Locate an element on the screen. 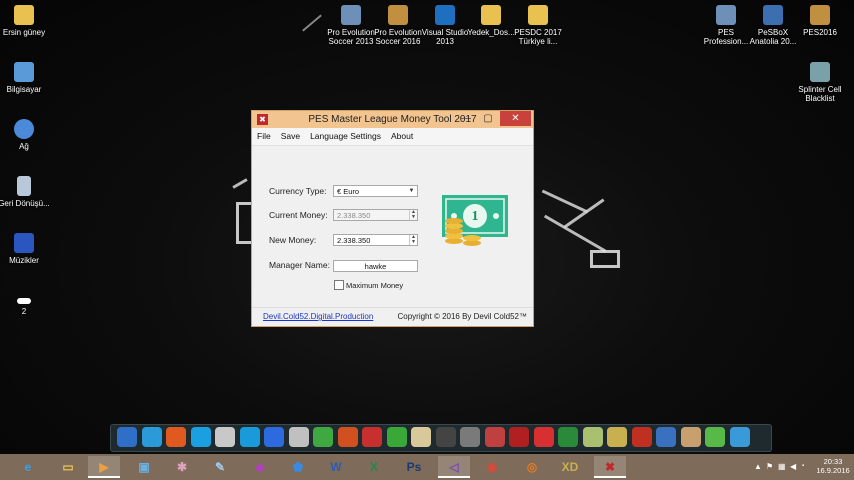 The image size is (854, 480). file-explorer-icon: ▭ is located at coordinates (68, 467).